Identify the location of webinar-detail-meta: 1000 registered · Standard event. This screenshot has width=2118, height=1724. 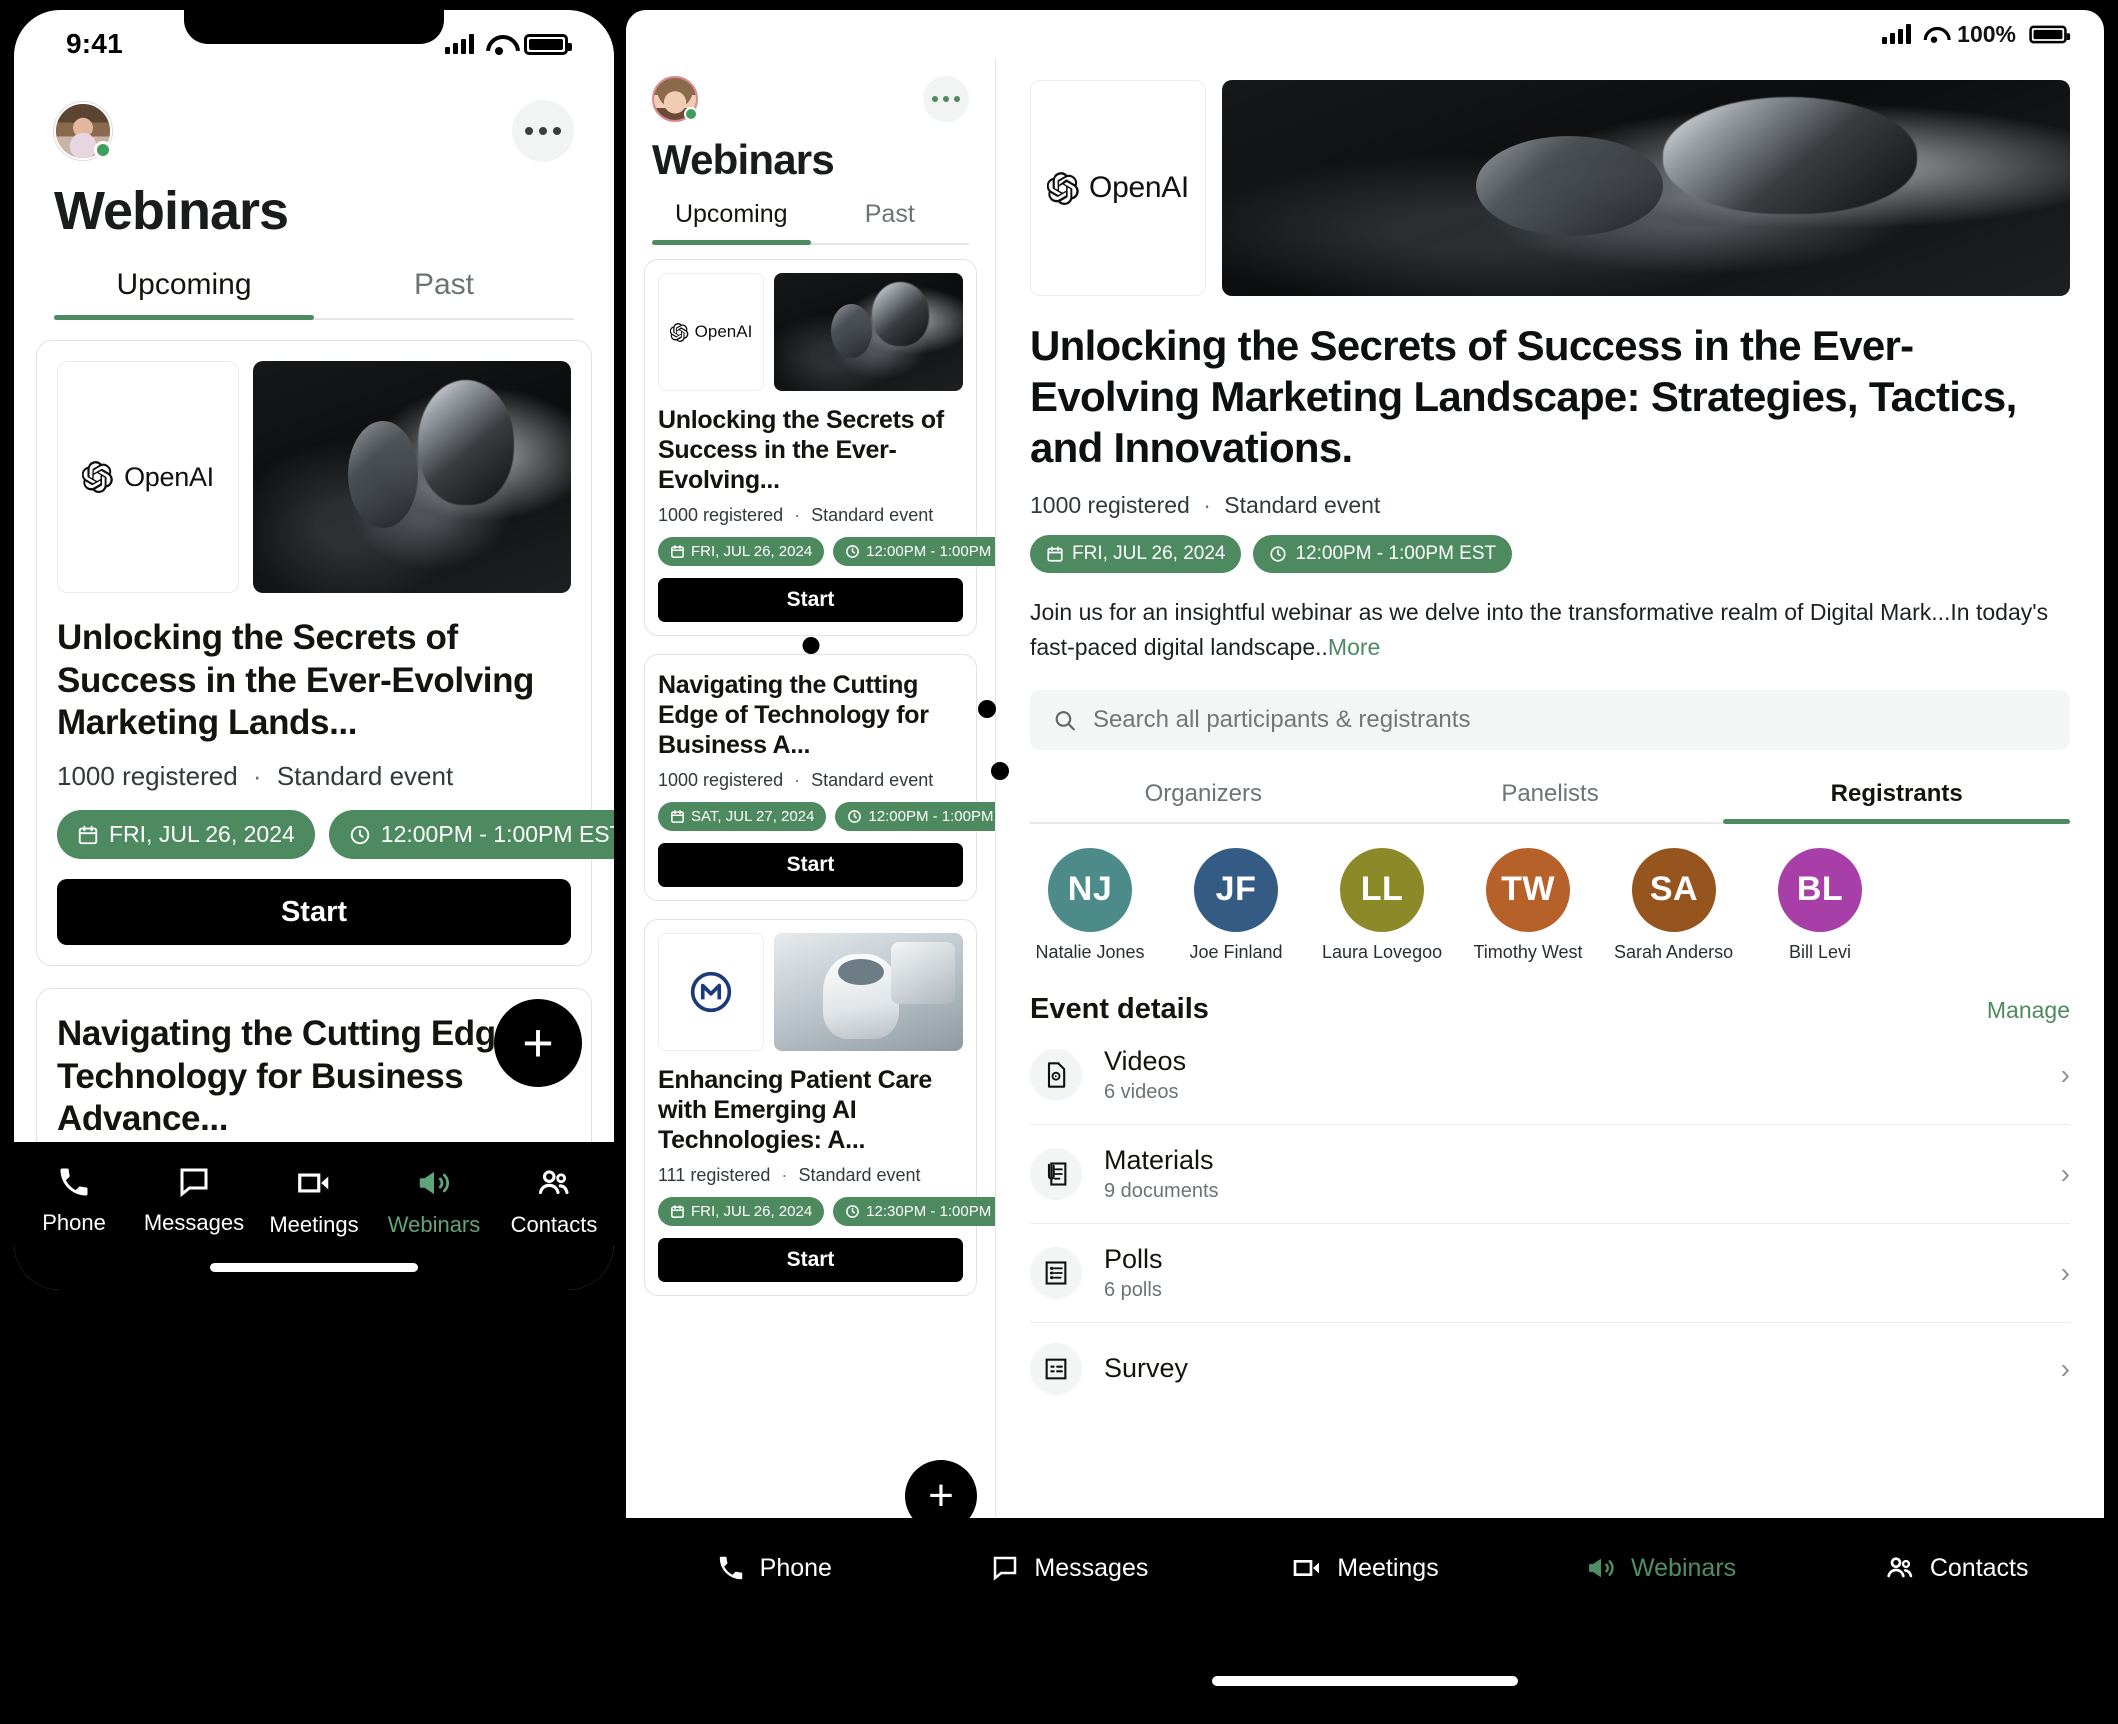
(1550, 505).